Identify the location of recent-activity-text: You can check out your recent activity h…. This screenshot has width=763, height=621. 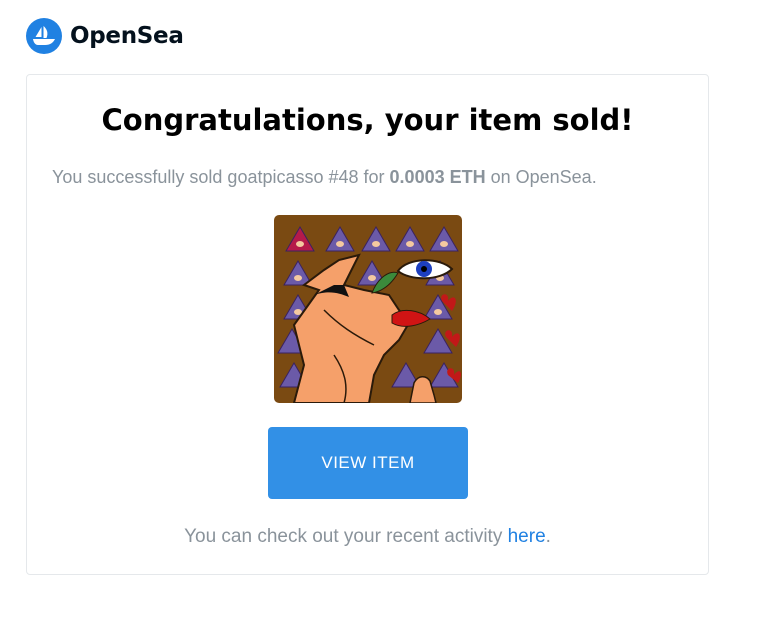
(367, 537).